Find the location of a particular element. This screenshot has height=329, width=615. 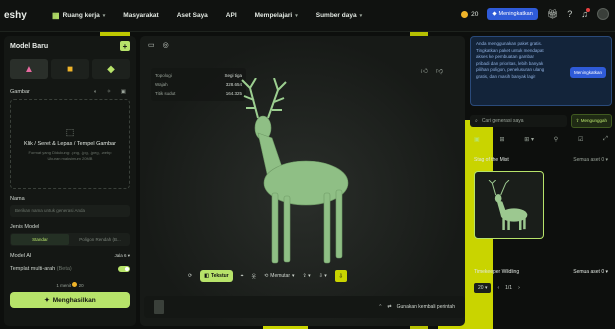

nav-learn: Mempelajari ▾ is located at coordinates (276, 15).